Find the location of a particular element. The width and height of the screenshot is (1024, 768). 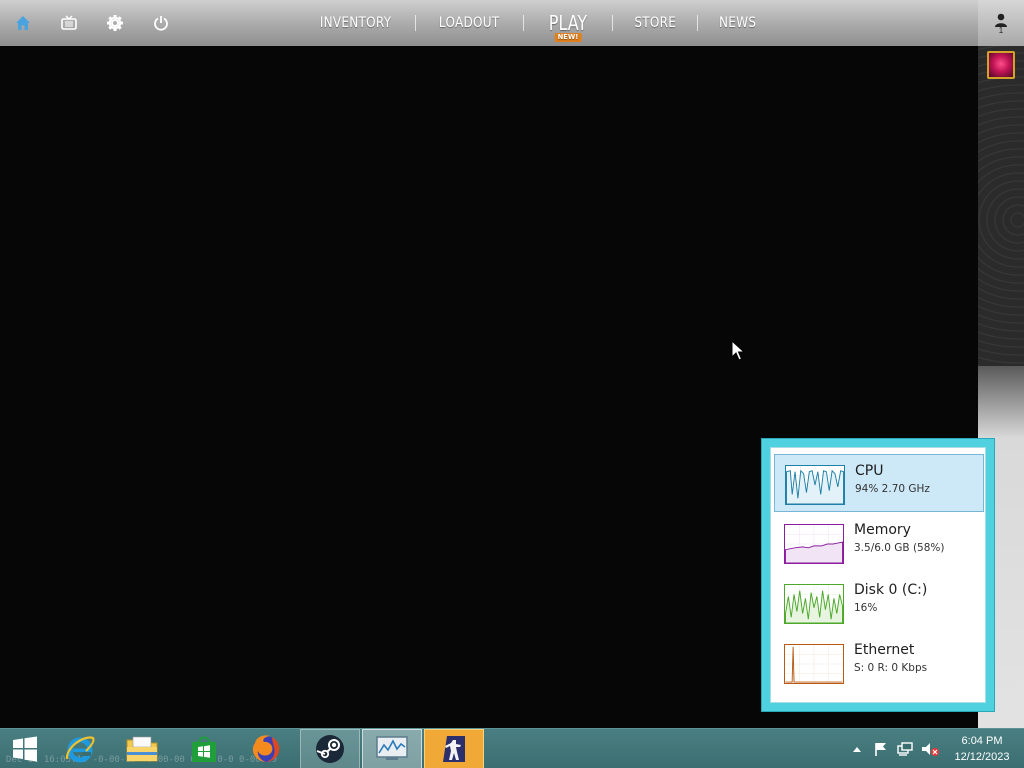

nav-store: STORE is located at coordinates (655, 23).